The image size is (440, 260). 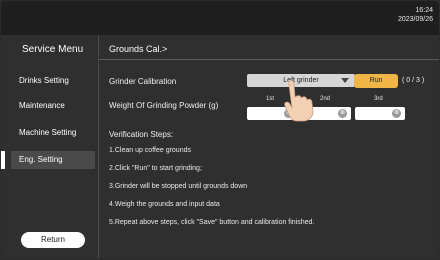 What do you see at coordinates (345, 80) in the screenshot?
I see `chevron-down-icon` at bounding box center [345, 80].